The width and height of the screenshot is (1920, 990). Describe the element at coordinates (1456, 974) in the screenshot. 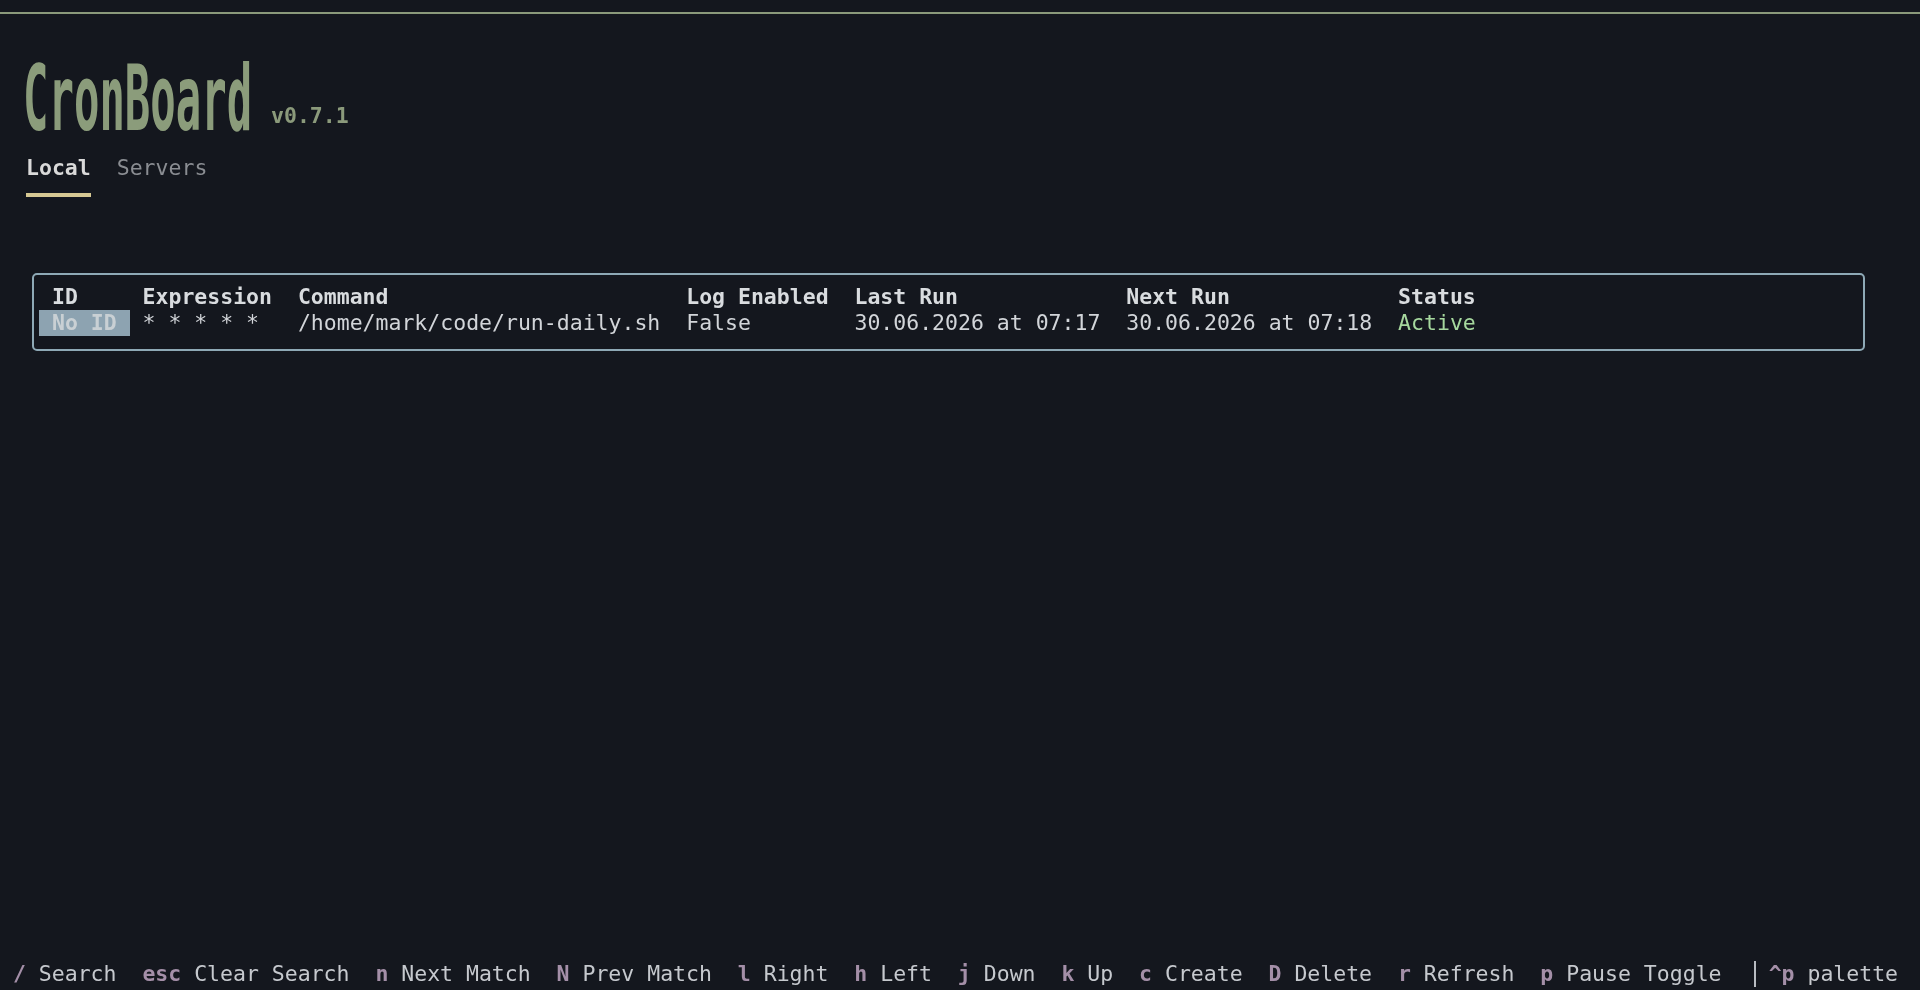

I see `shortcut-button: r Refresh` at that location.